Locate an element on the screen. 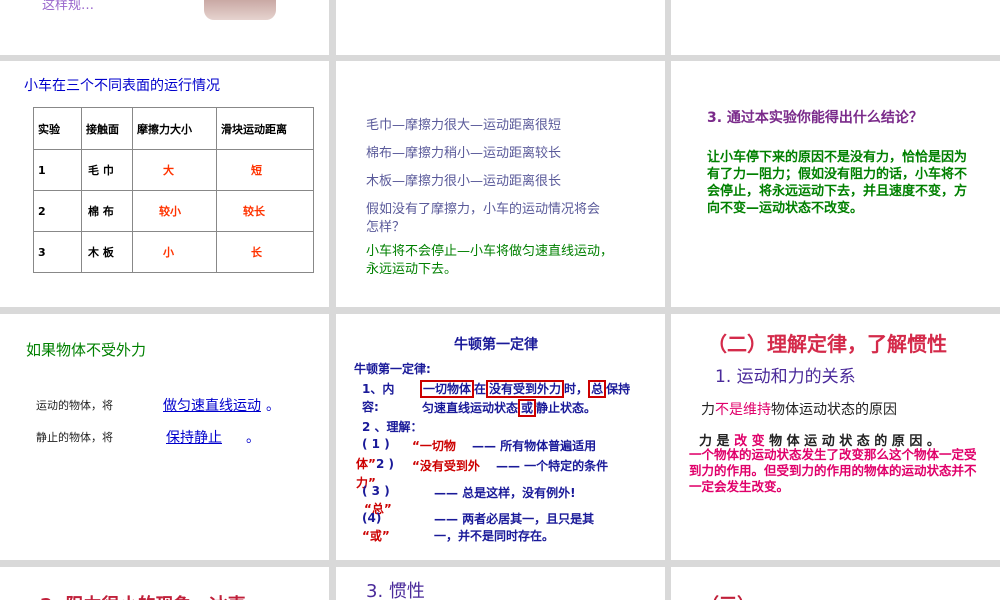 This screenshot has width=1000, height=600. static-end: 。 is located at coordinates (253, 438).